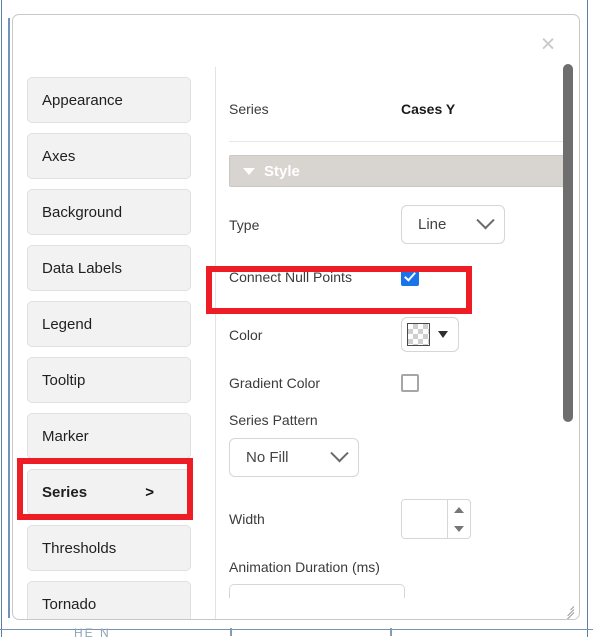 The image size is (593, 637). What do you see at coordinates (453, 224) in the screenshot?
I see `type-select: Line` at bounding box center [453, 224].